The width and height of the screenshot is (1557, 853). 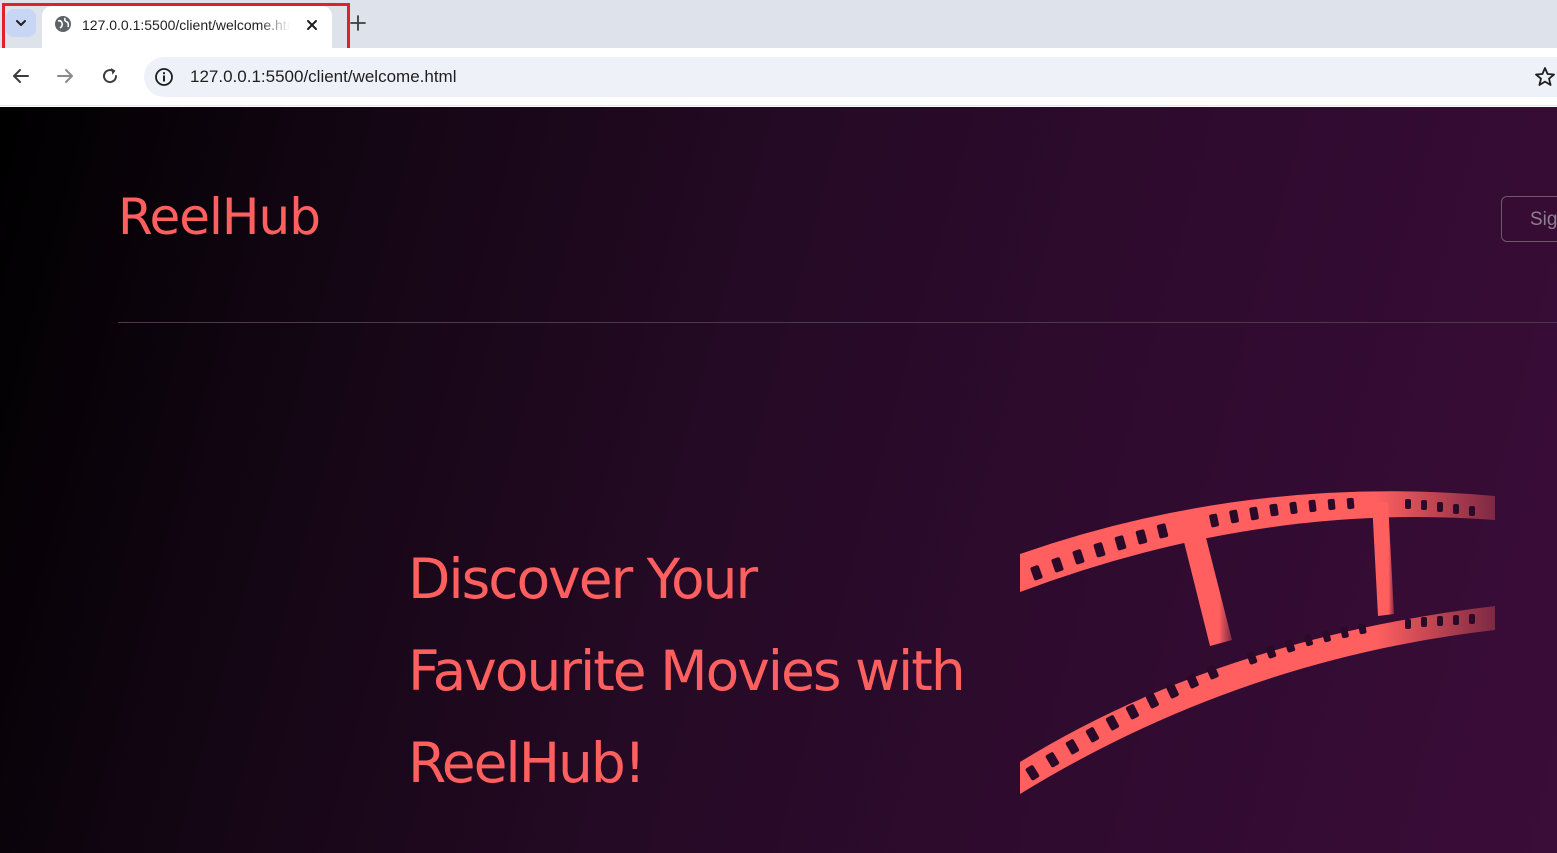 I want to click on info-icon, so click(x=164, y=77).